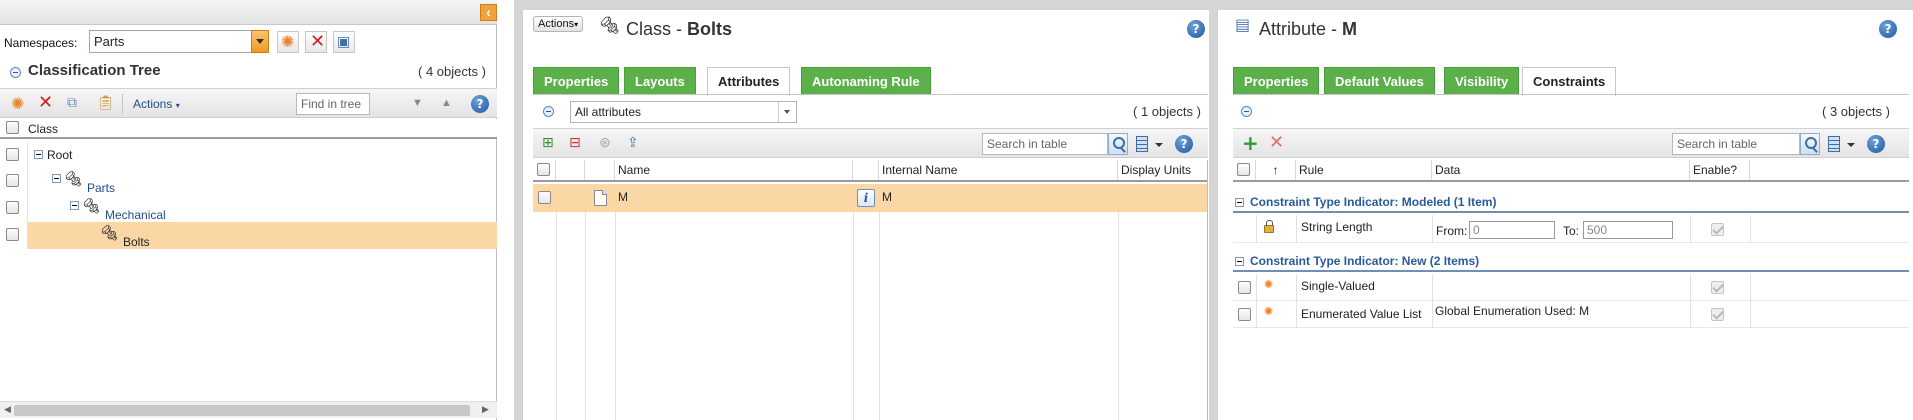 Image resolution: width=1913 pixels, height=420 pixels. Describe the element at coordinates (260, 41) in the screenshot. I see `namespace-dropdown-button` at that location.